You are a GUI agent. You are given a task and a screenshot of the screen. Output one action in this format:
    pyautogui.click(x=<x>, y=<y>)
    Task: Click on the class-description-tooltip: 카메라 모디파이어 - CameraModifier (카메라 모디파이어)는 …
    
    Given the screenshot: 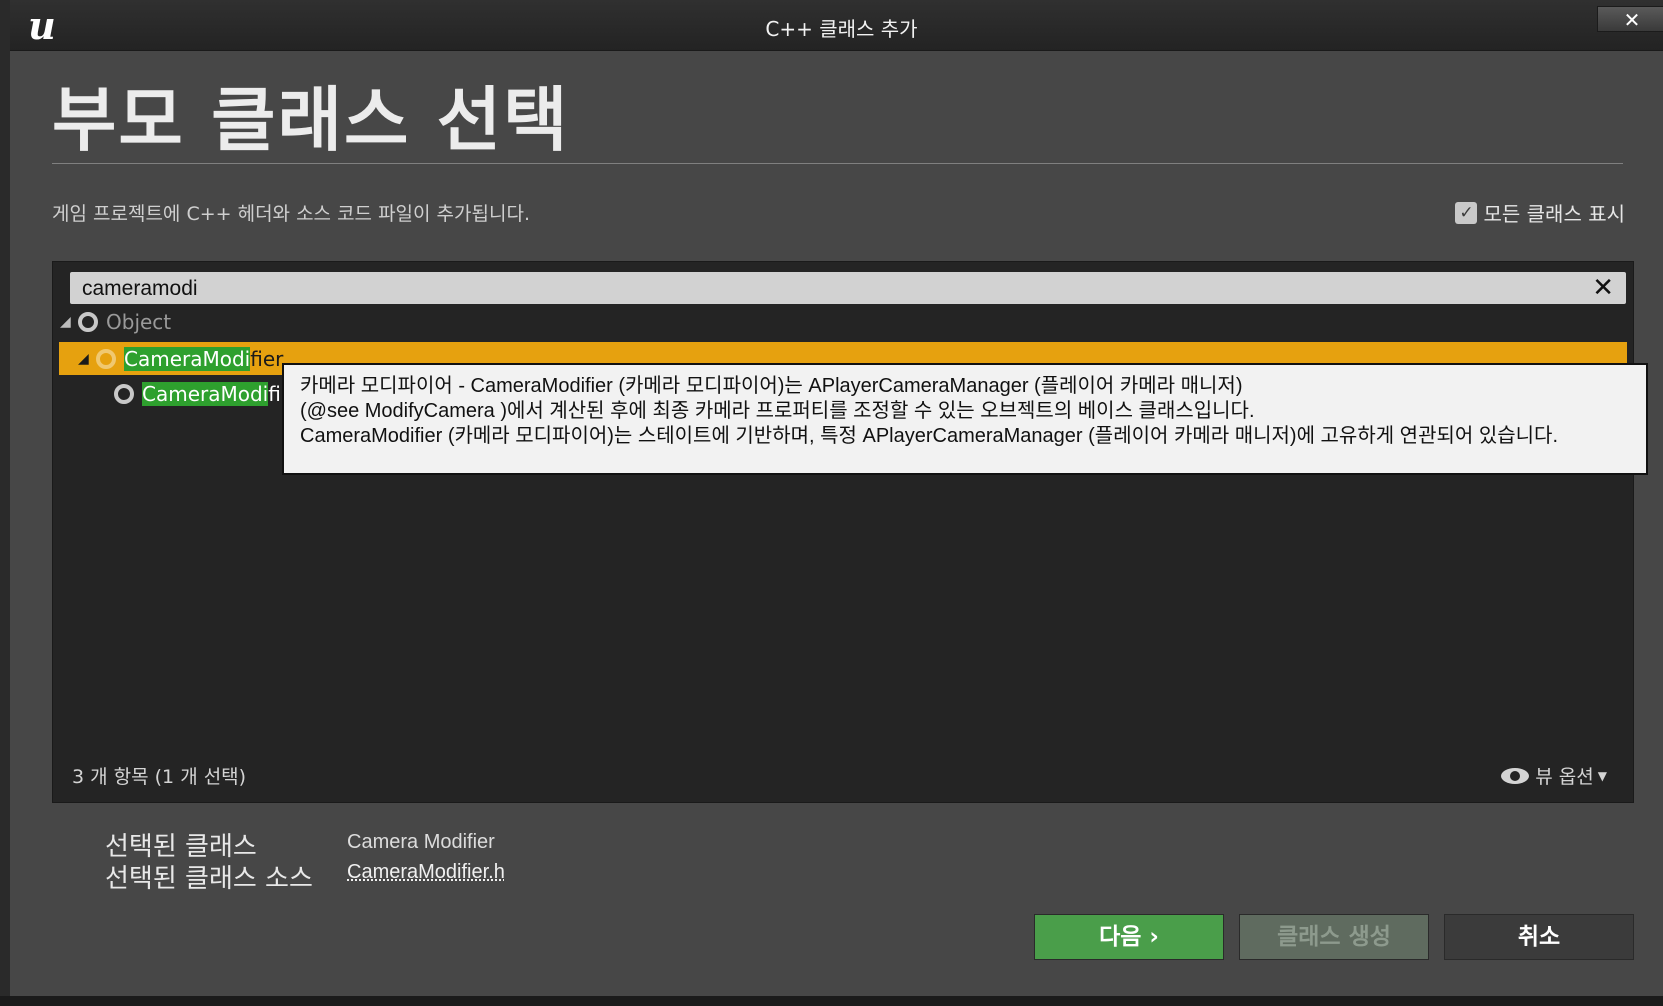 What is the action you would take?
    pyautogui.click(x=965, y=419)
    